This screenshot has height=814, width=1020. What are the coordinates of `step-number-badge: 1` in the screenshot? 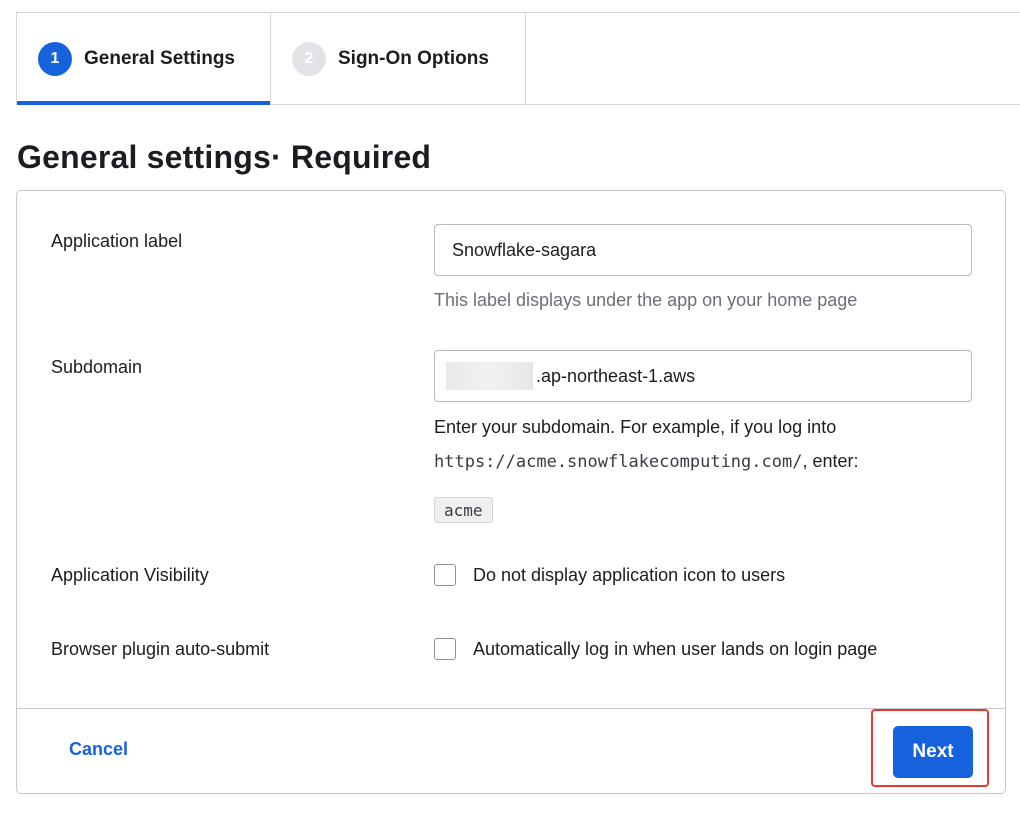 It's located at (55, 58).